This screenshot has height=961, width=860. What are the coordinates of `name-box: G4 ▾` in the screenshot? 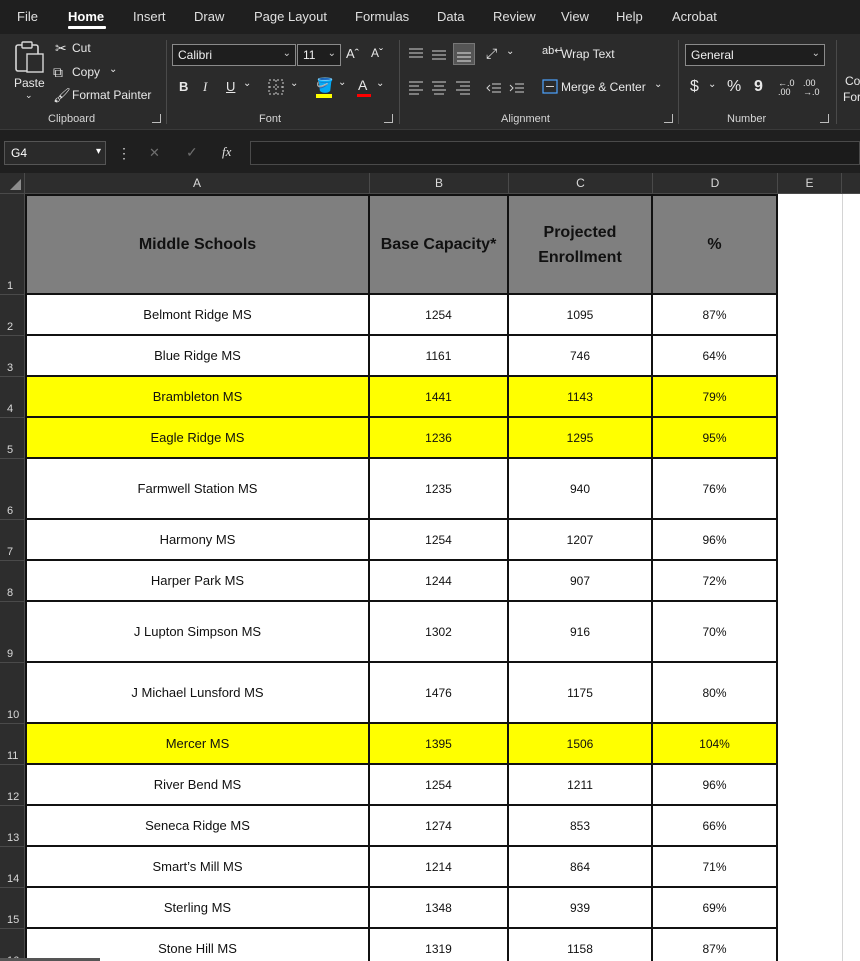 It's located at (55, 153).